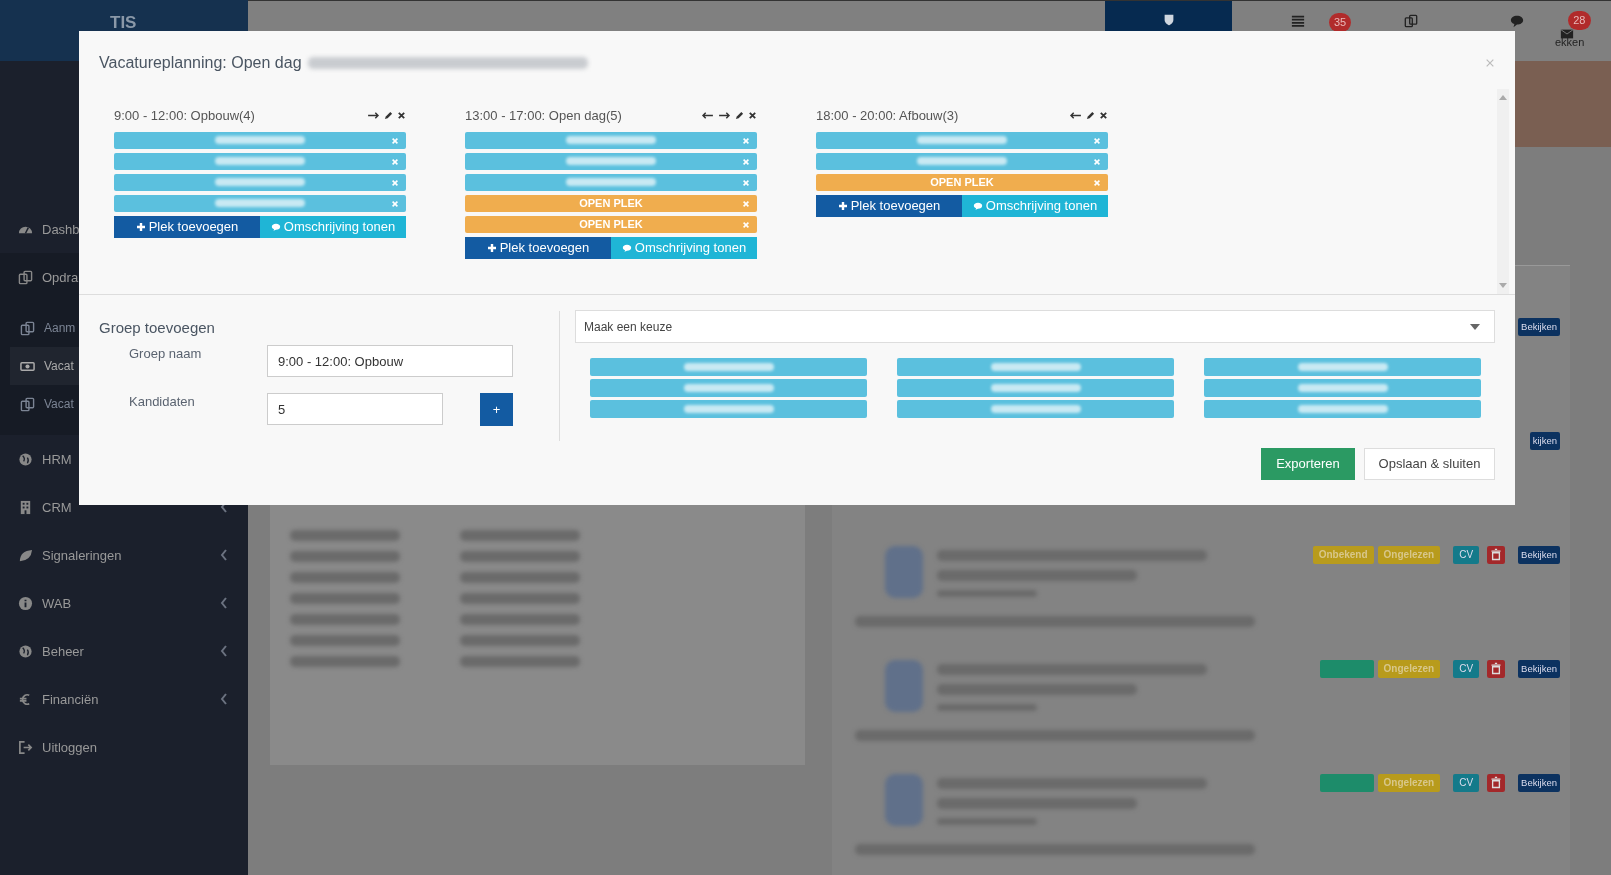  I want to click on group-title: 13:00 - 17:00: Open dag(5), so click(544, 115).